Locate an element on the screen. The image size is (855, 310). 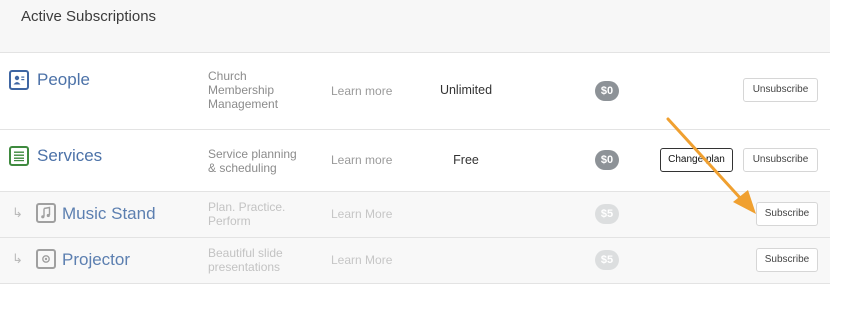
app-name-projector: Projector is located at coordinates (96, 260).